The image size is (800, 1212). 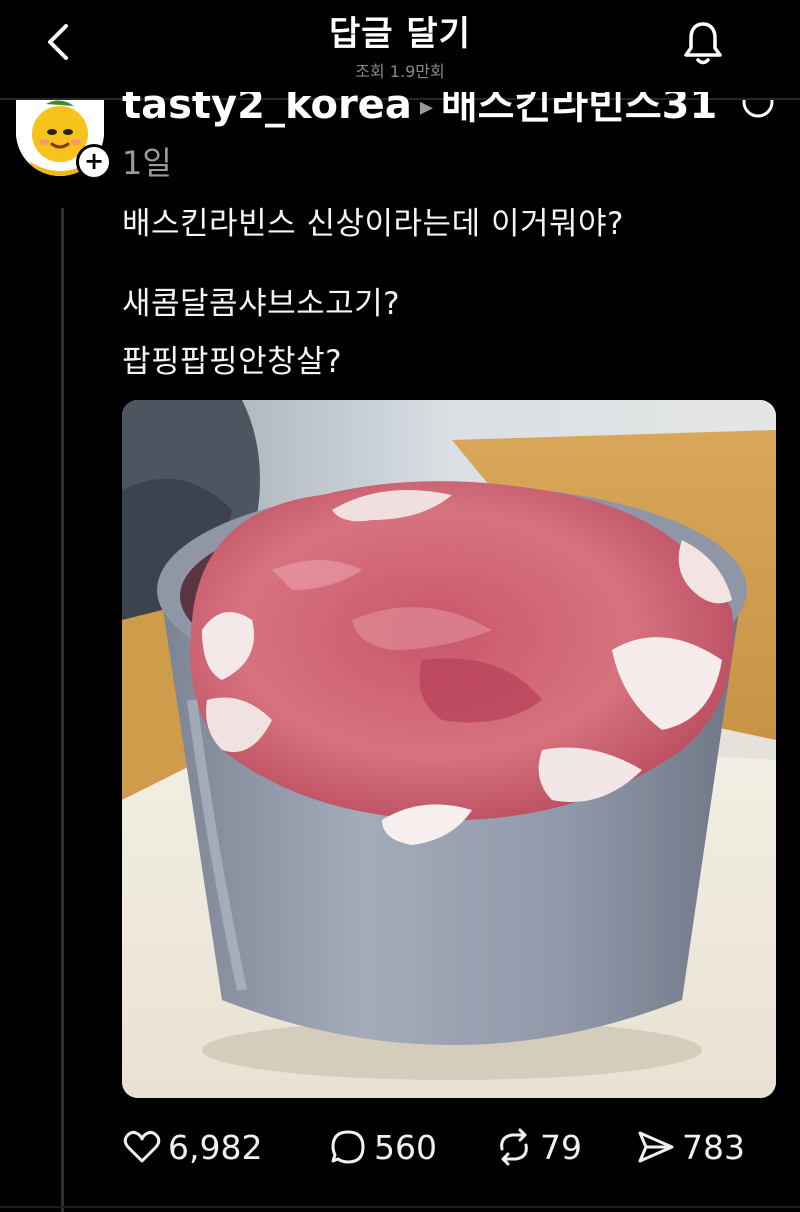 I want to click on share-button: 783, so click(x=690, y=1147).